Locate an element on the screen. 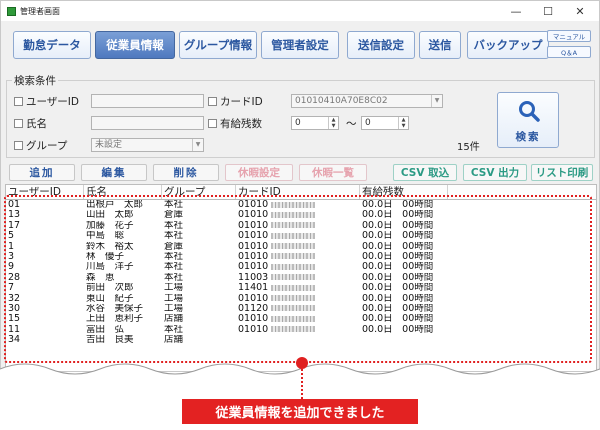 The height and width of the screenshot is (430, 600). paid-leave-from-stepper: 0 ▲ ▼ is located at coordinates (315, 123).